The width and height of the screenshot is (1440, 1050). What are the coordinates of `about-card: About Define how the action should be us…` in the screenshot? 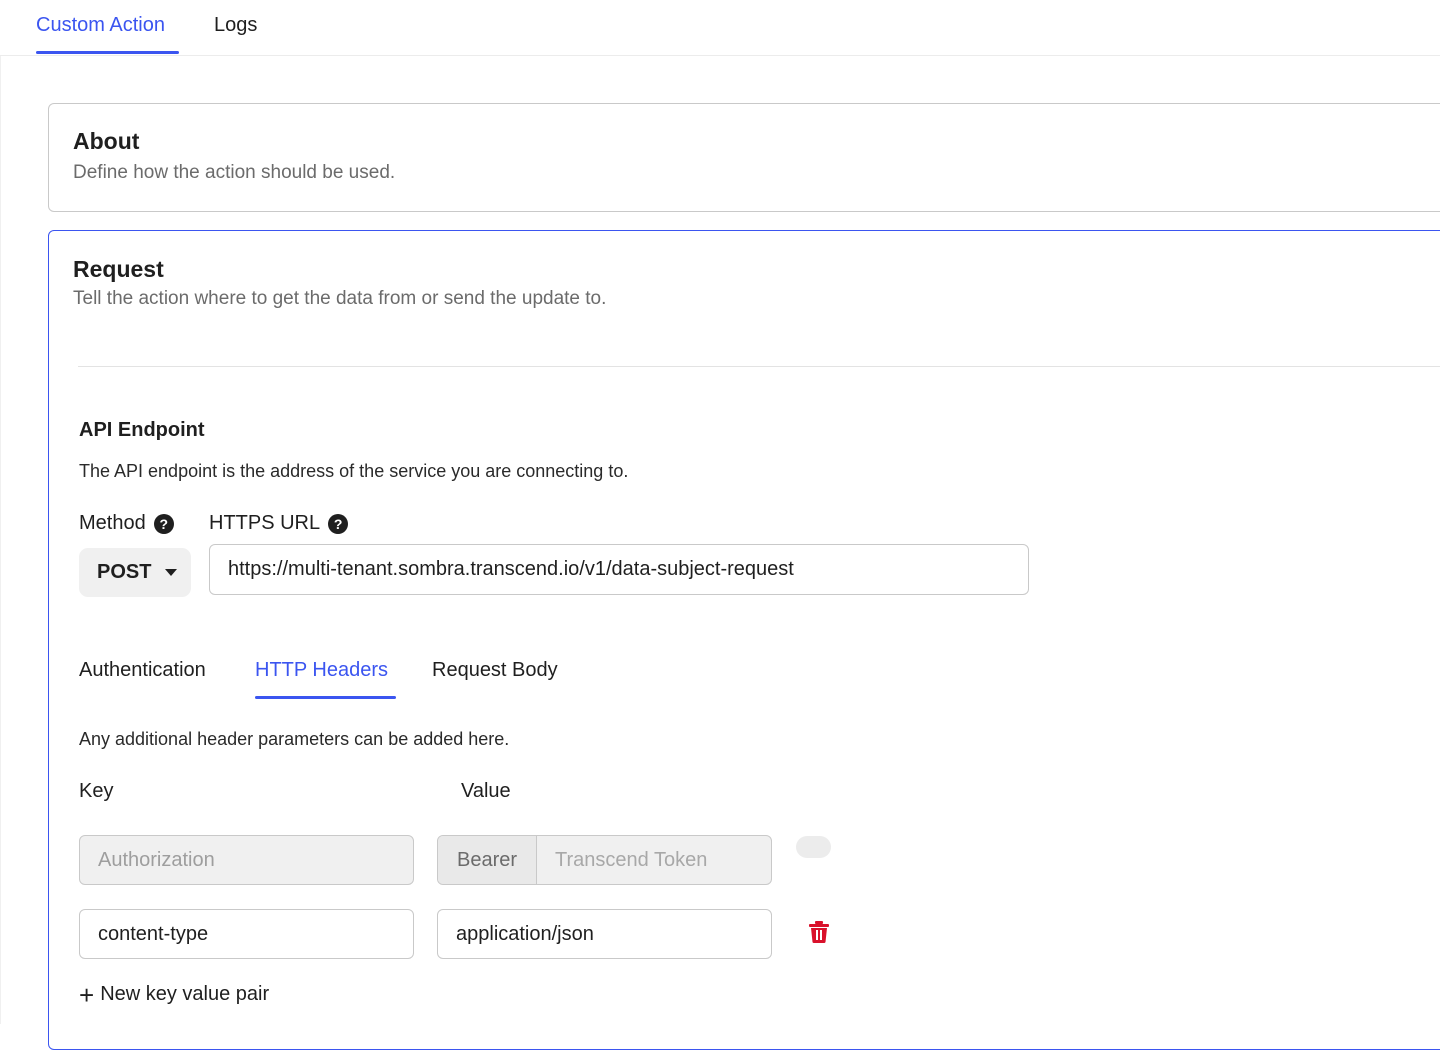 It's located at (744, 157).